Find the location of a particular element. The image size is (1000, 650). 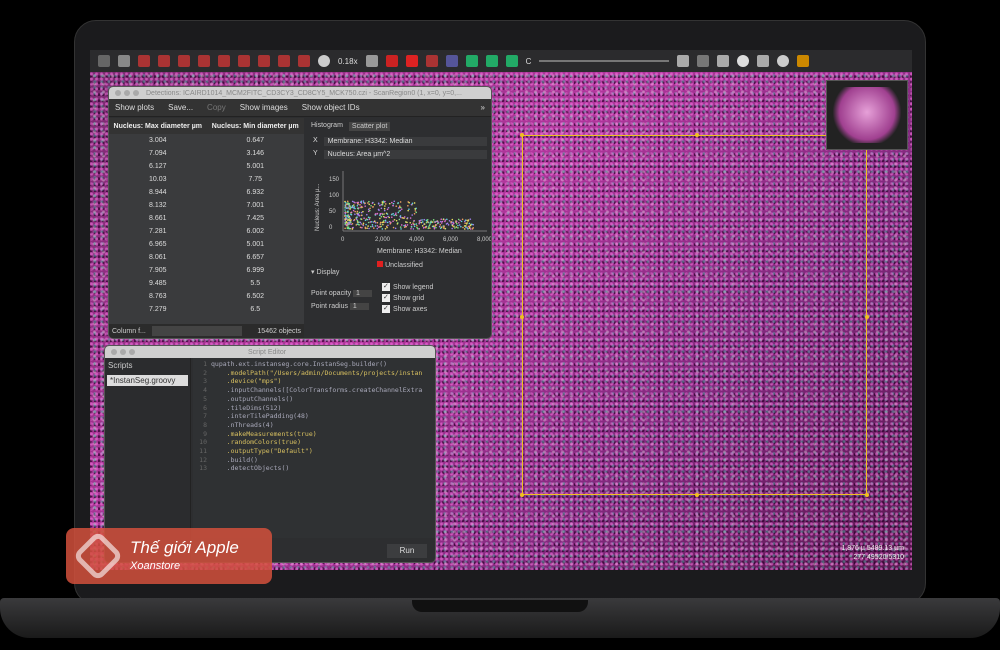

point-opacity-spinner: 1 is located at coordinates (362, 293).